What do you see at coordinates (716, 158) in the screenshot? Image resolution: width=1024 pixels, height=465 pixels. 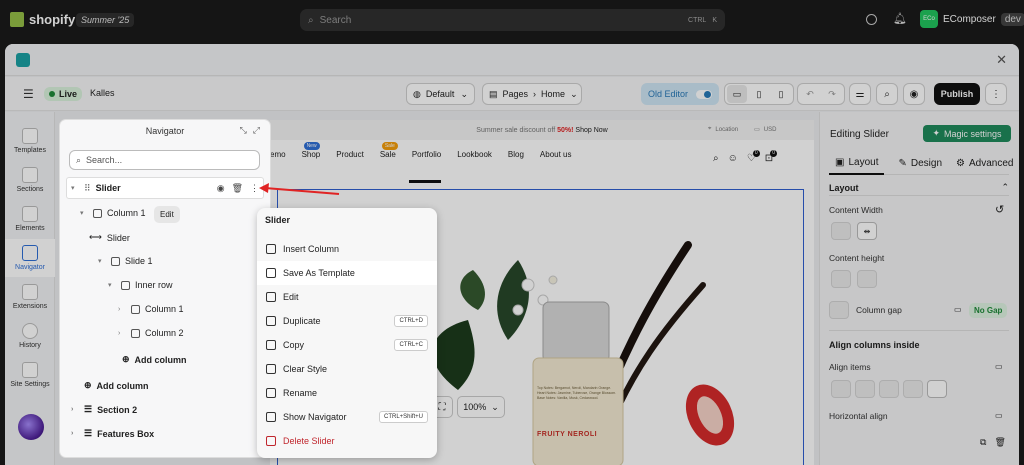 I see `search-icon: ⌕` at bounding box center [716, 158].